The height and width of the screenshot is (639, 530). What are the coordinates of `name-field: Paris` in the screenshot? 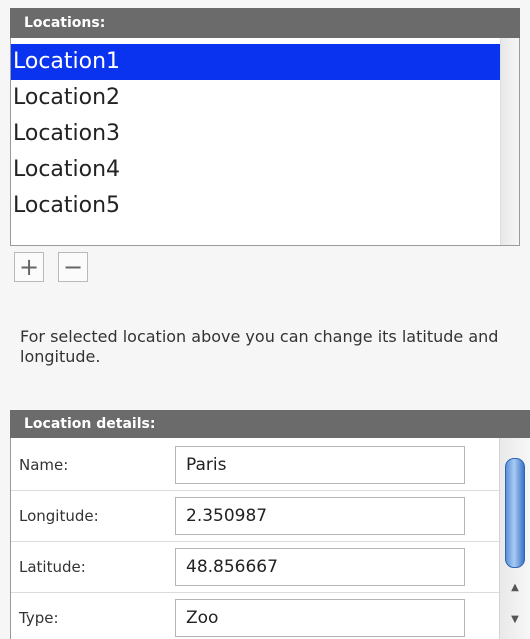 It's located at (320, 465).